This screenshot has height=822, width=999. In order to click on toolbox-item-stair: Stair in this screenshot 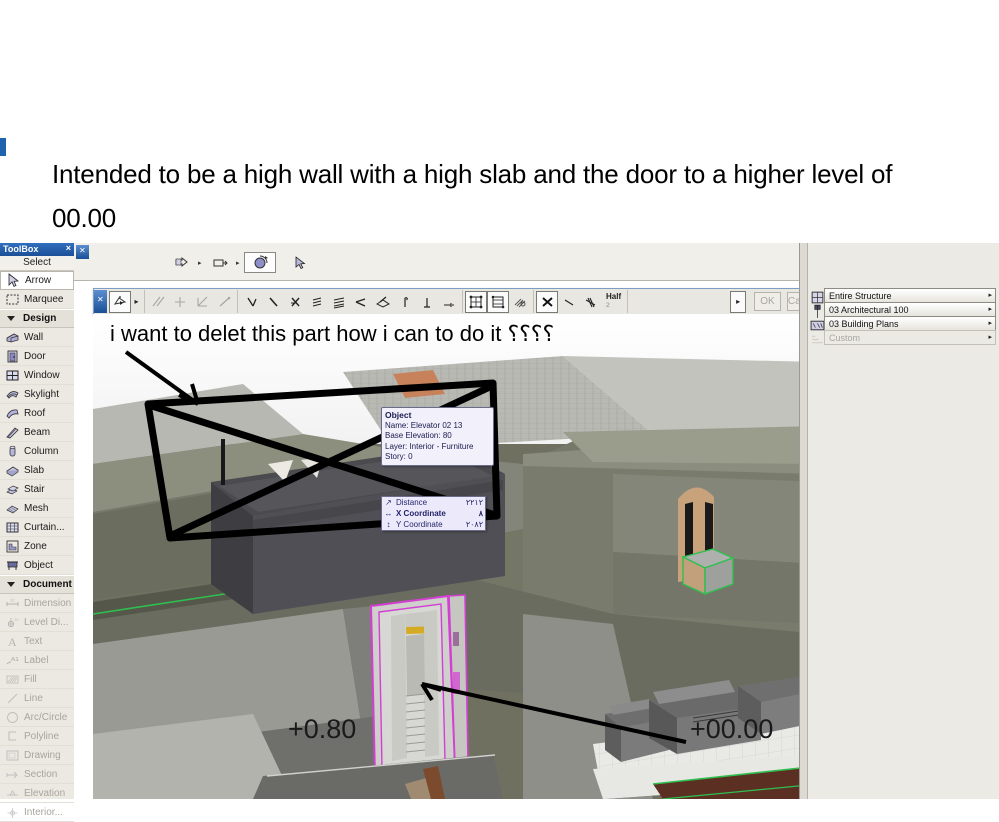, I will do `click(37, 489)`.